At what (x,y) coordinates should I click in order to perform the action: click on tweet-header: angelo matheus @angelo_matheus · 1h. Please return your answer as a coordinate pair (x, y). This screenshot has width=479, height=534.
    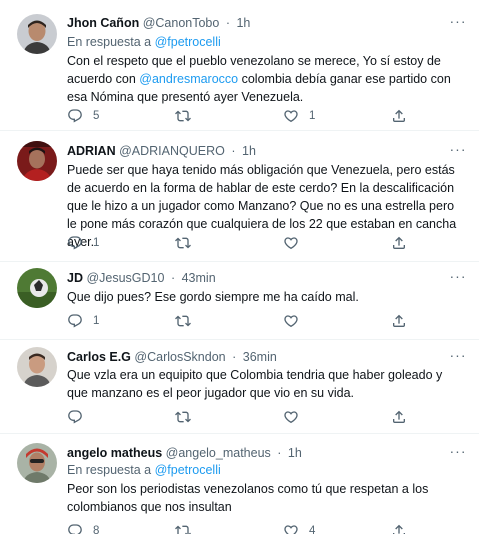
    Looking at the image, I should click on (184, 453).